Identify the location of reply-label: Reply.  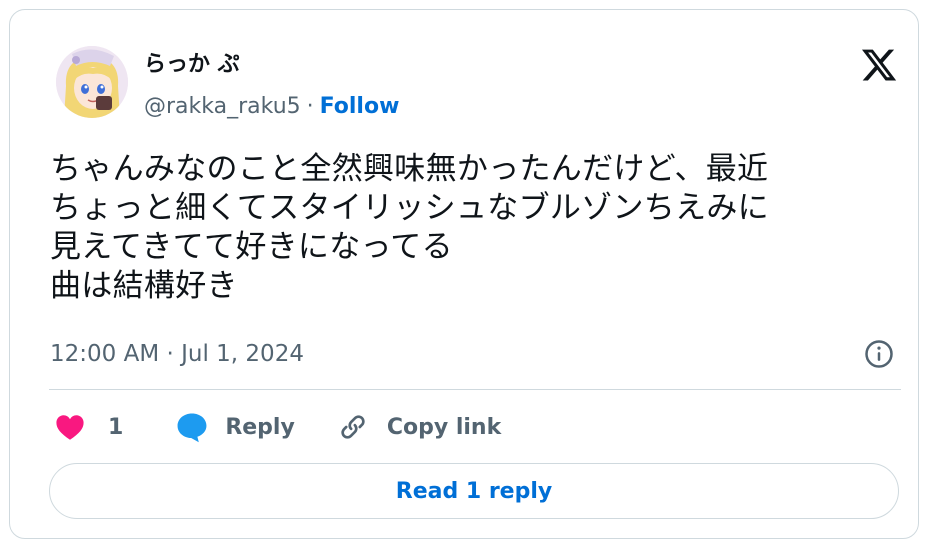
(260, 427).